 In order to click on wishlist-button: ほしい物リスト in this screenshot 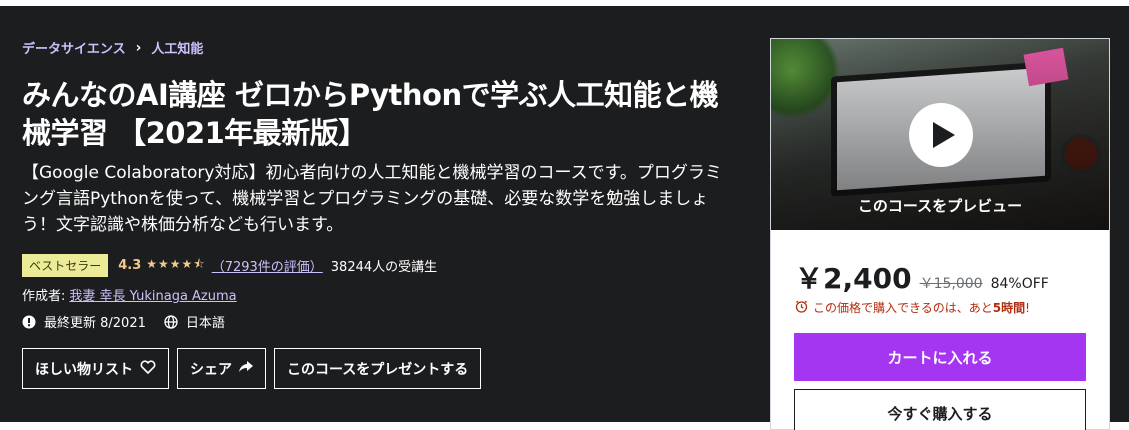, I will do `click(95, 368)`.